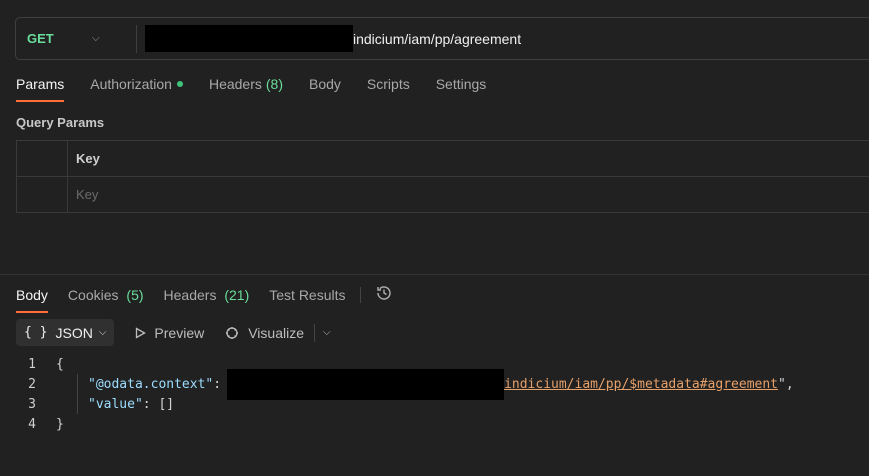 Image resolution: width=869 pixels, height=476 pixels. I want to click on key-input: Key, so click(83, 194).